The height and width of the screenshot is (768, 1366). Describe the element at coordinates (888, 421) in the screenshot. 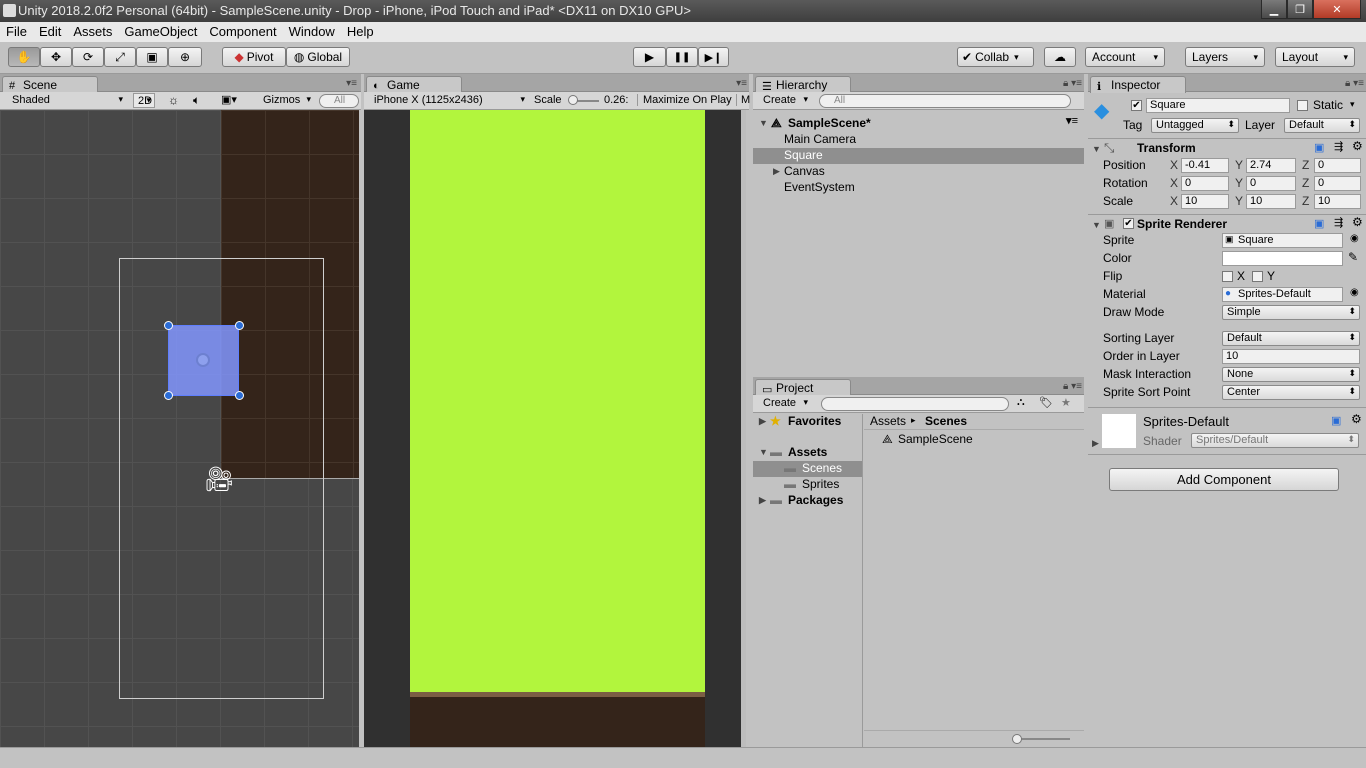

I see `breadcrumb-root: Assets` at that location.